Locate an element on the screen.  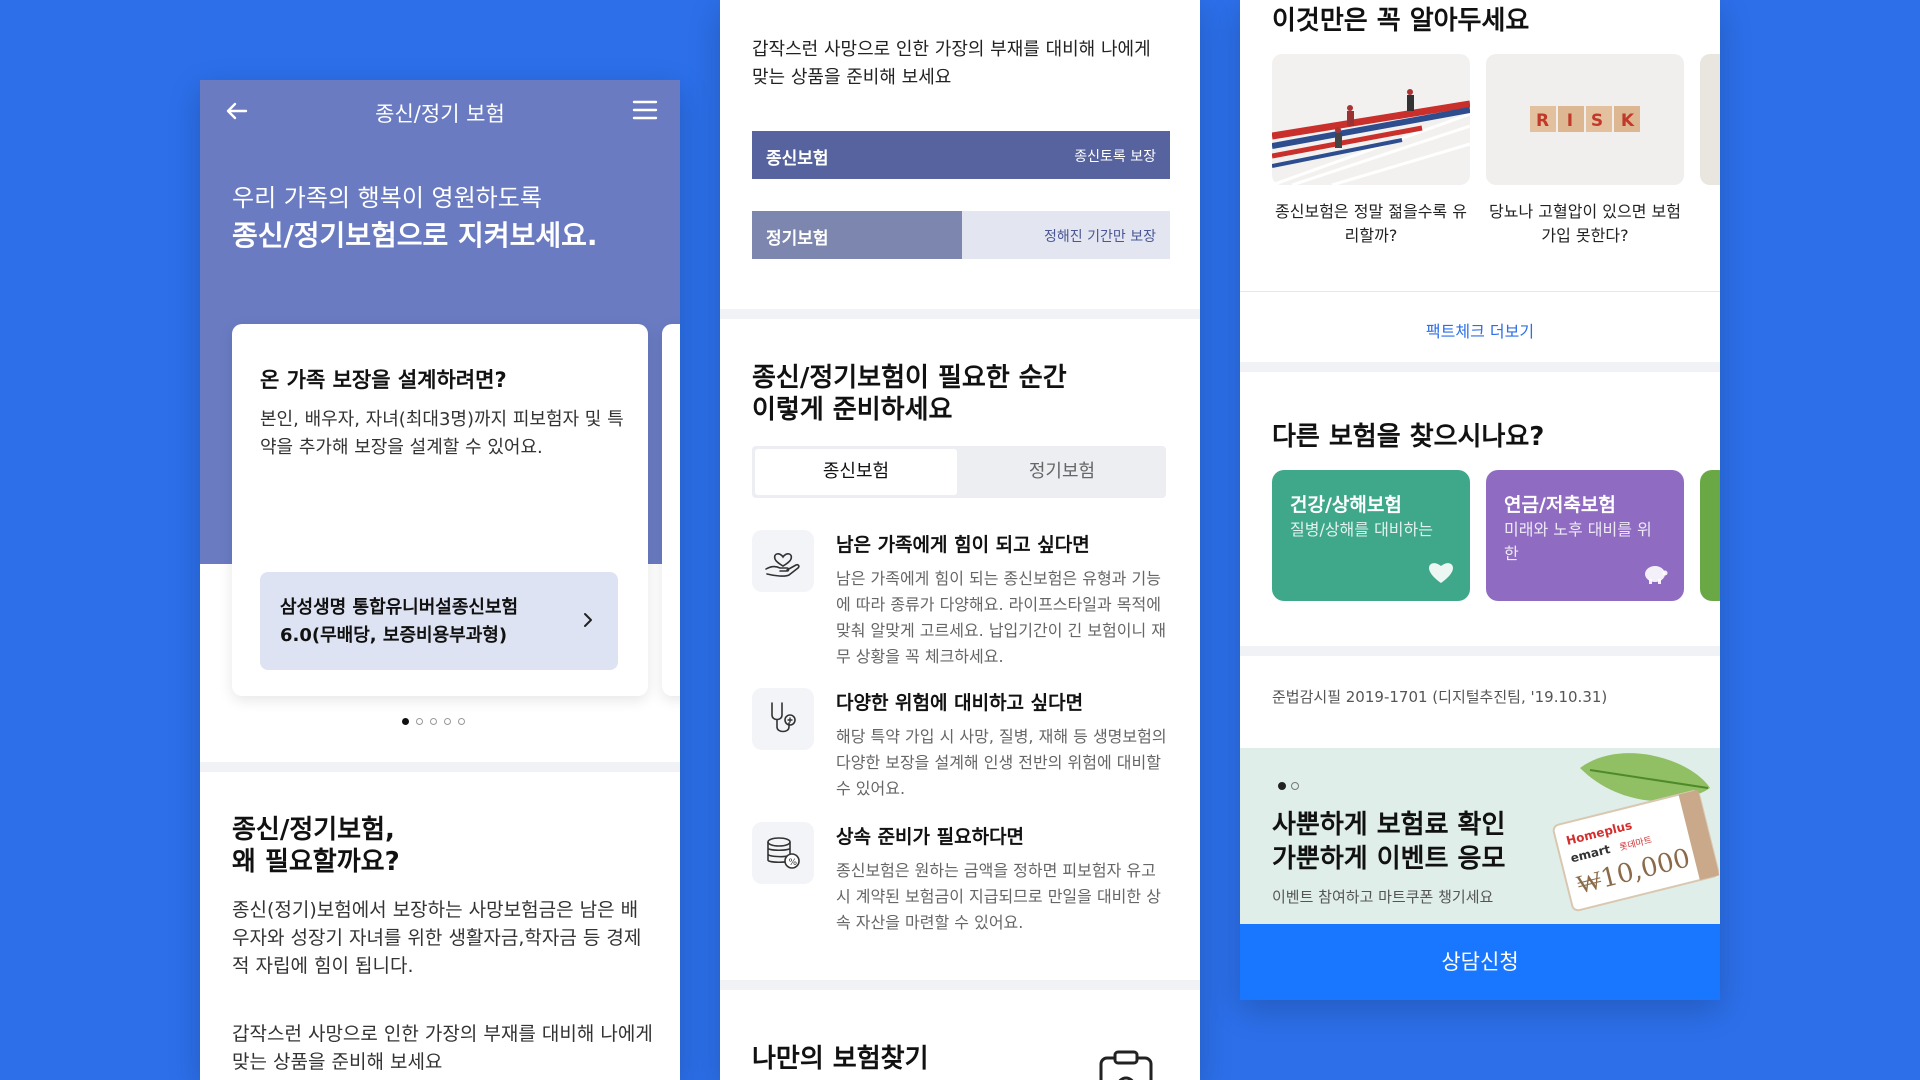
tile-pension-insurance: 연금/저축보험 미래와 노후 대비를 위한 is located at coordinates (1585, 535).